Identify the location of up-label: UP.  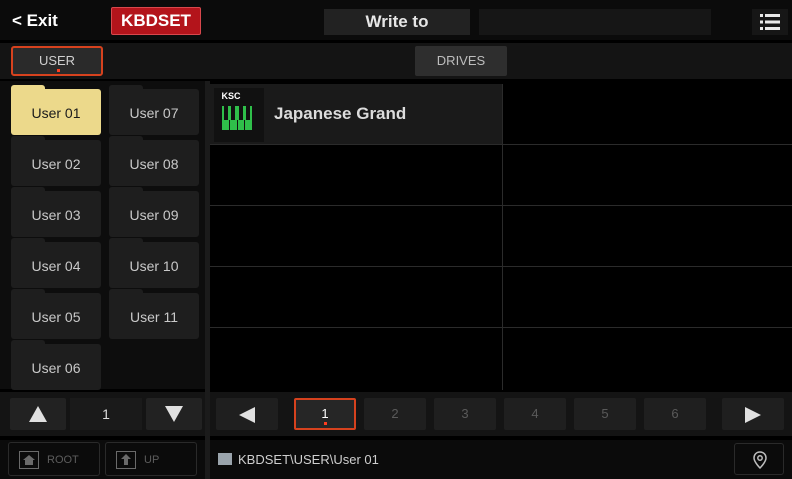
(152, 460).